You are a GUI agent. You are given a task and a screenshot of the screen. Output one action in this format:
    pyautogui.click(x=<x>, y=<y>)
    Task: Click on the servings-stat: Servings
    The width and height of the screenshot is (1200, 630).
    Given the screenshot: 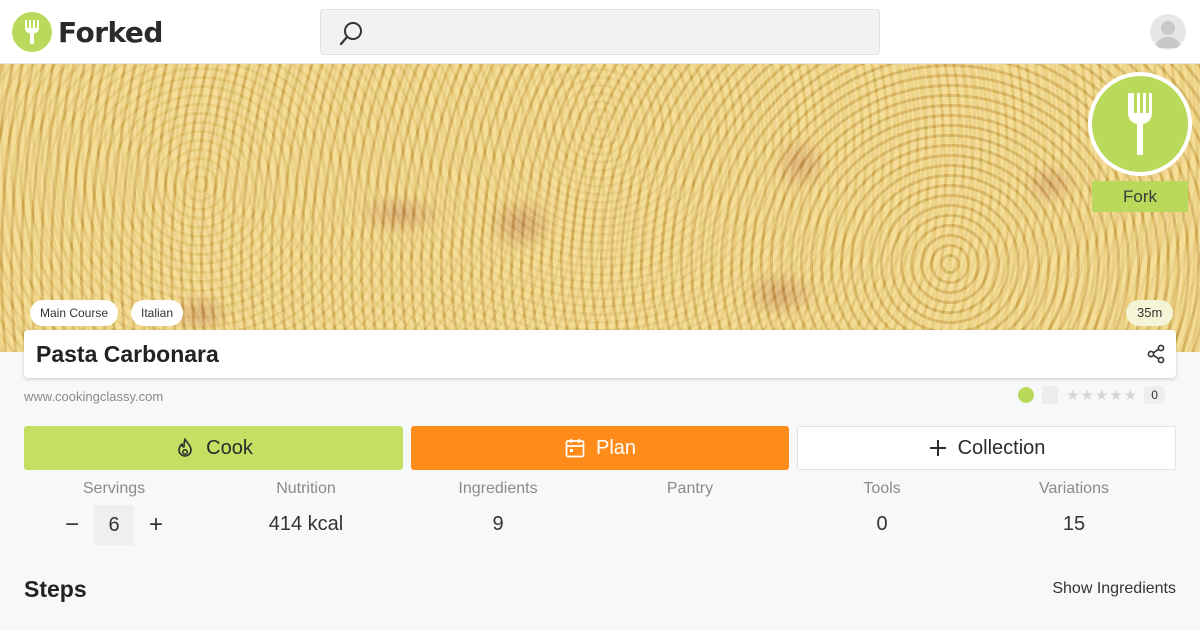 What is the action you would take?
    pyautogui.click(x=114, y=489)
    